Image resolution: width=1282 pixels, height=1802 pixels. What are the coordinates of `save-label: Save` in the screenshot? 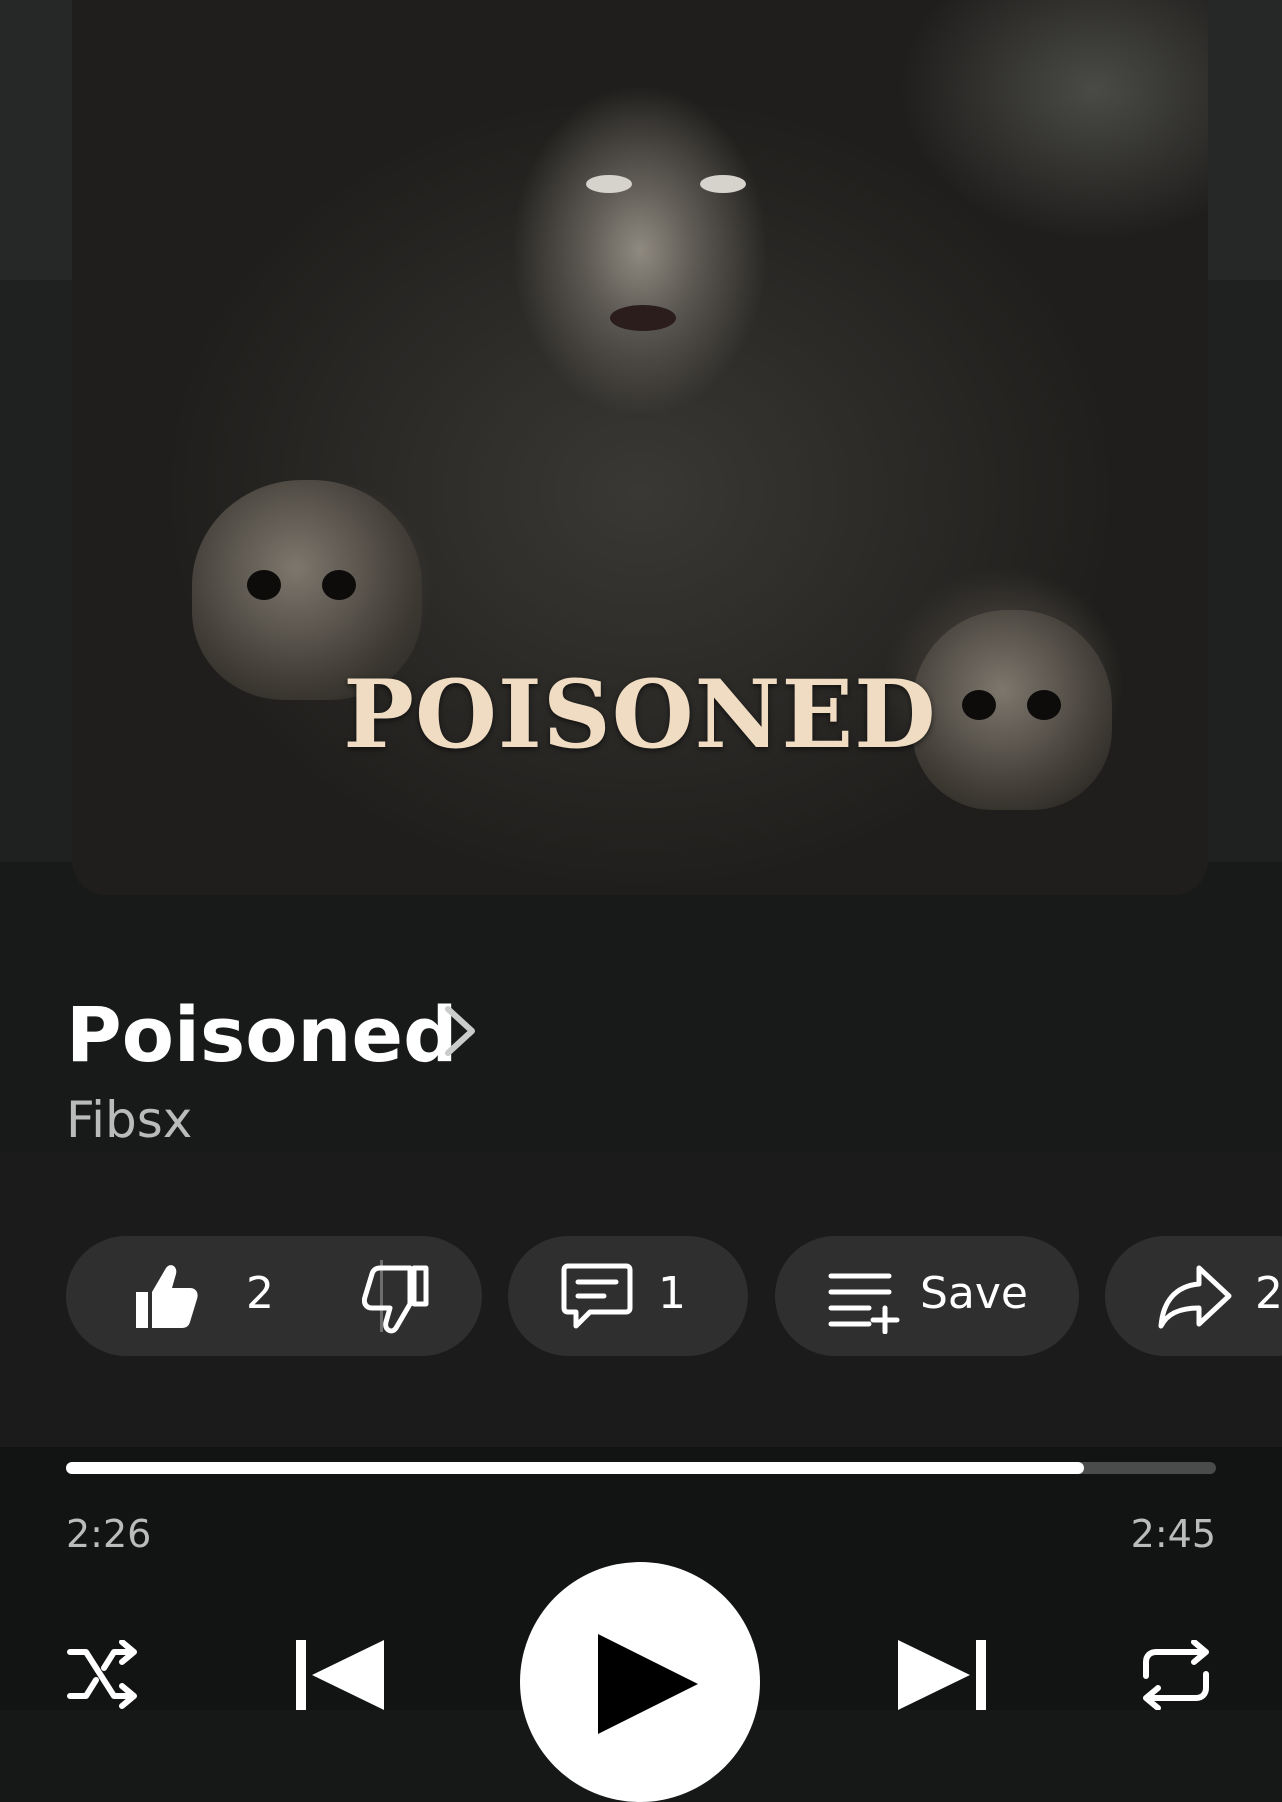 It's located at (974, 1293).